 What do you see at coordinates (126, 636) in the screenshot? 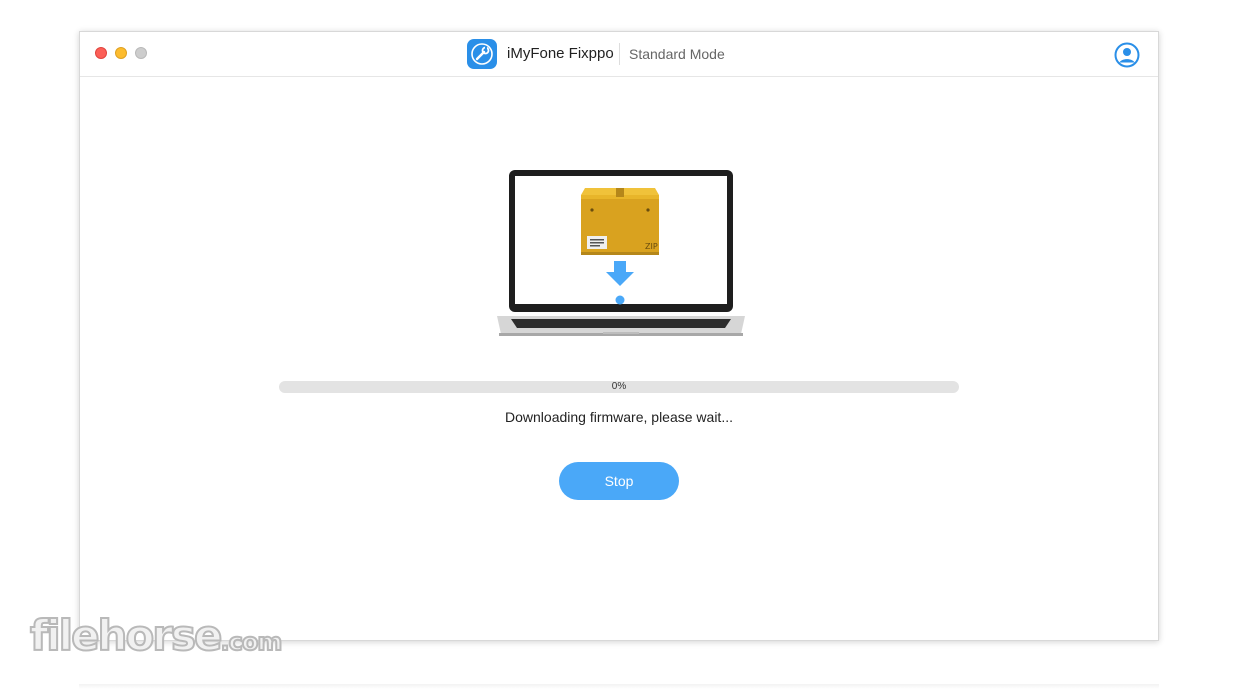
I see `watermark-brand: filehorse` at bounding box center [126, 636].